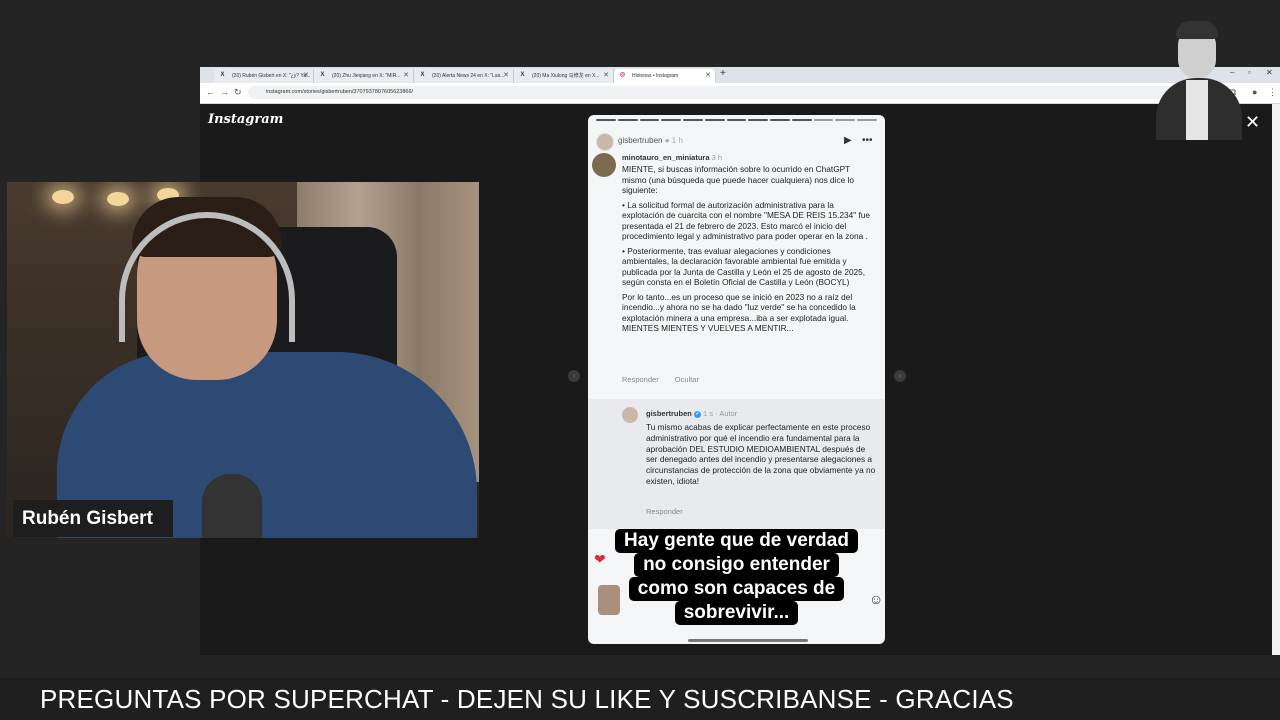 This screenshot has width=1280, height=720. Describe the element at coordinates (609, 600) in the screenshot. I see `viewer-avatar` at that location.